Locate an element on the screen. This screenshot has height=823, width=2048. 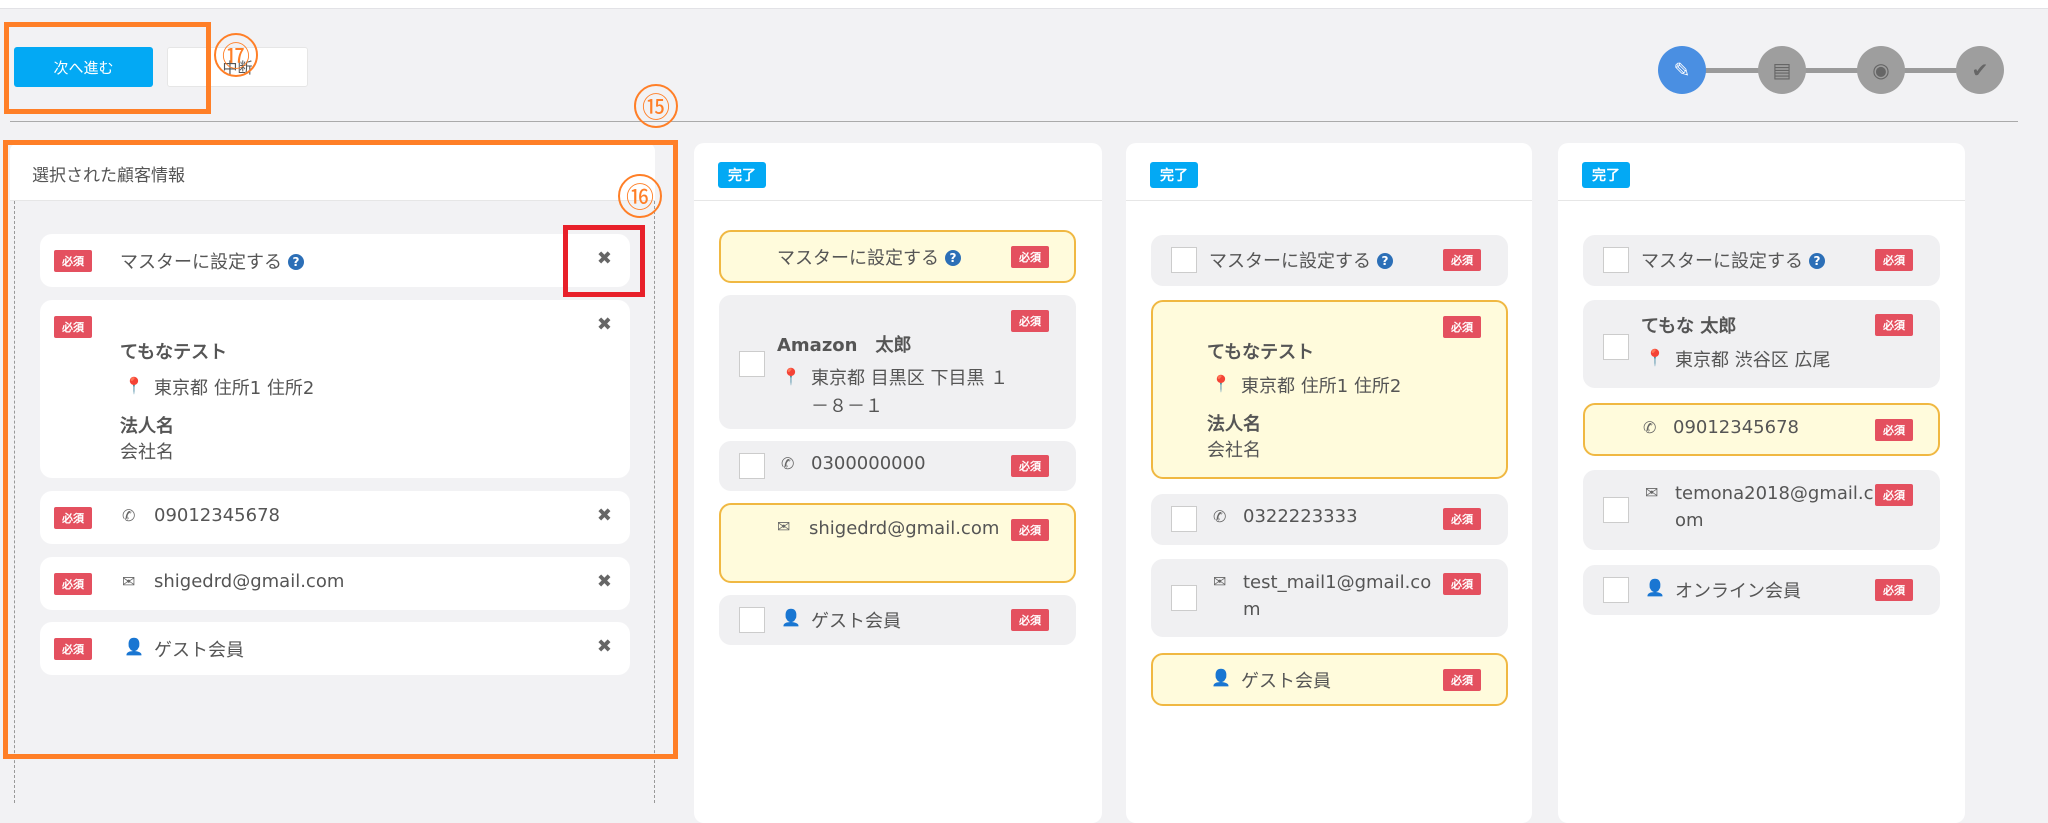
divider is located at coordinates (1014, 121).